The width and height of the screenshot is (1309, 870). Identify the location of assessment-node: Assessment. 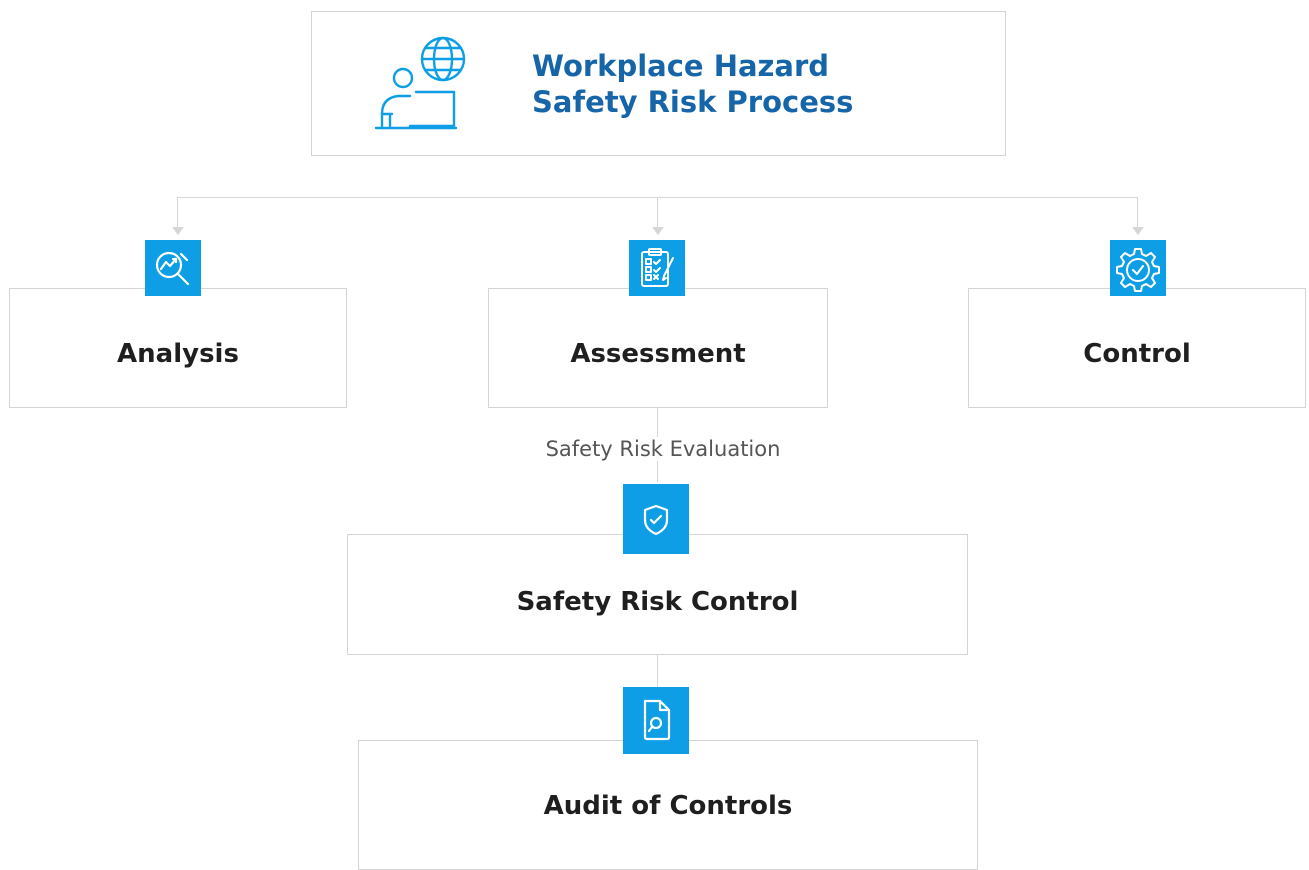
(658, 348).